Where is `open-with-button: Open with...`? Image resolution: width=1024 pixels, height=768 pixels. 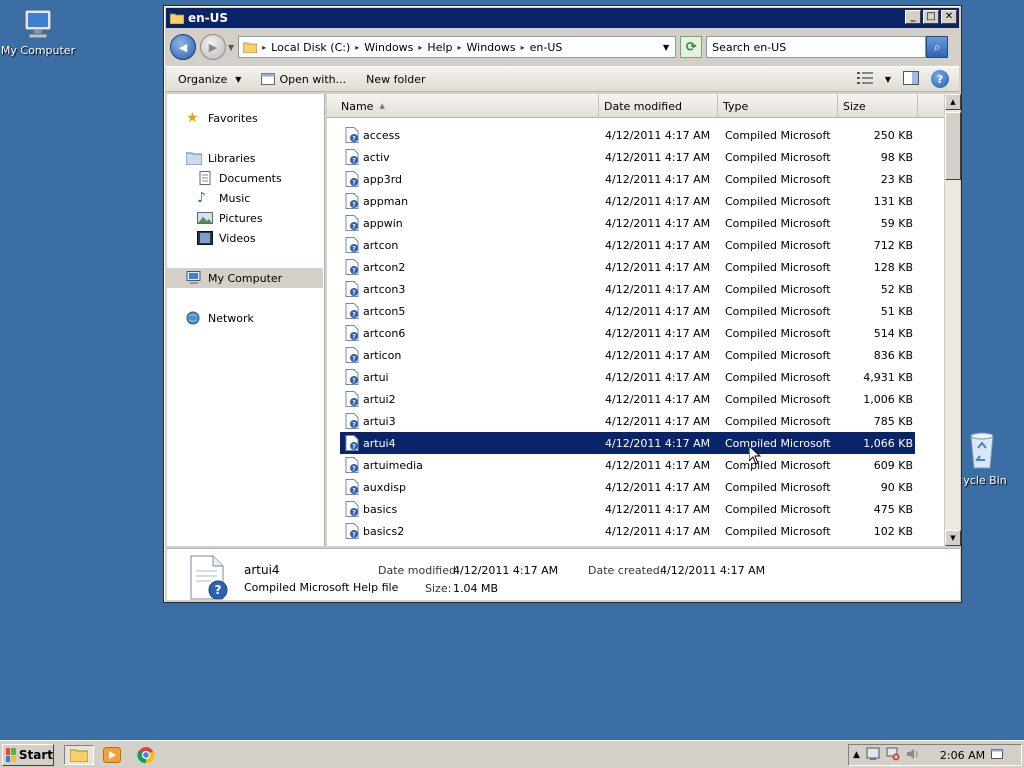 open-with-button: Open with... is located at coordinates (303, 79).